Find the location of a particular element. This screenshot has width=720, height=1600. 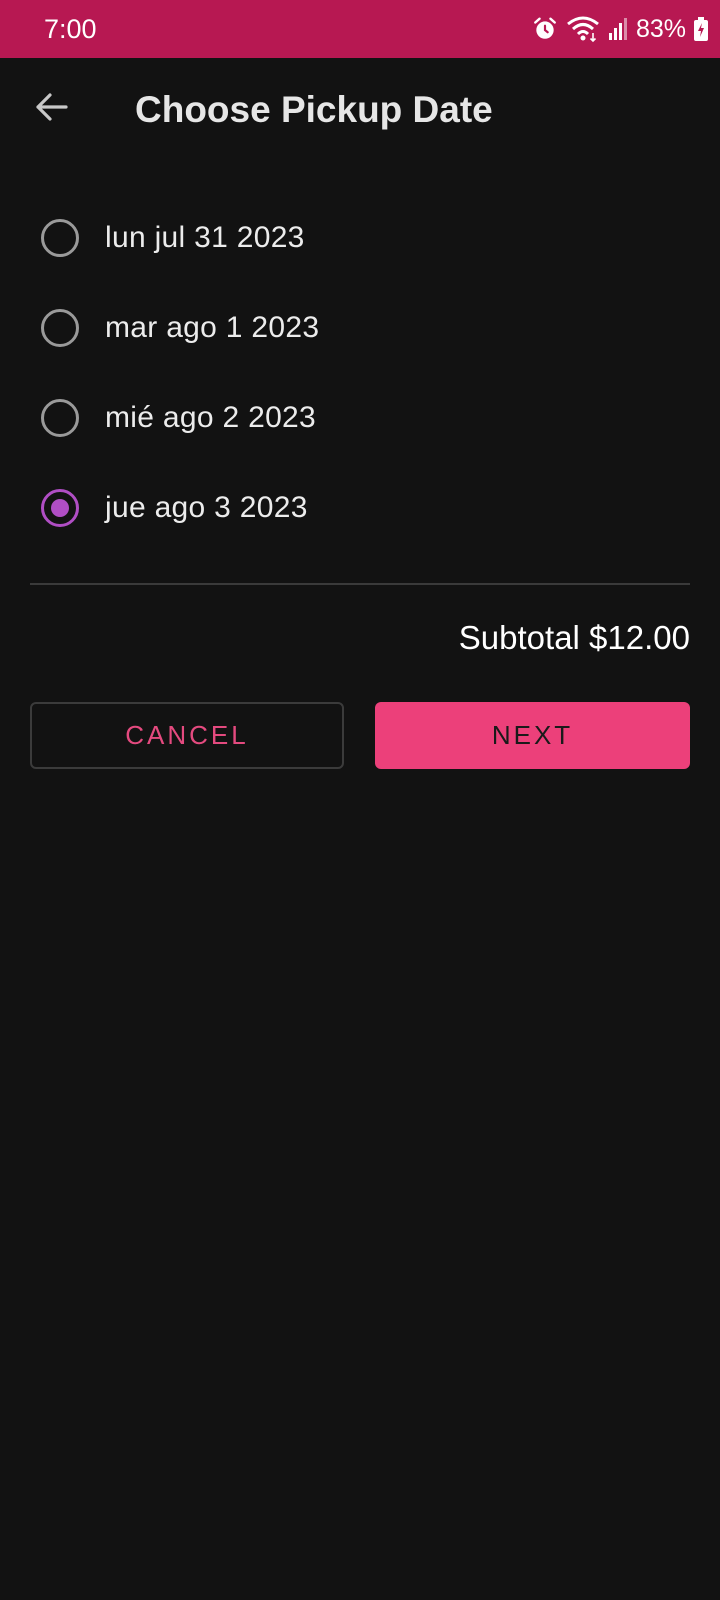

date-option-label: mar ago 1 2023 is located at coordinates (212, 327).